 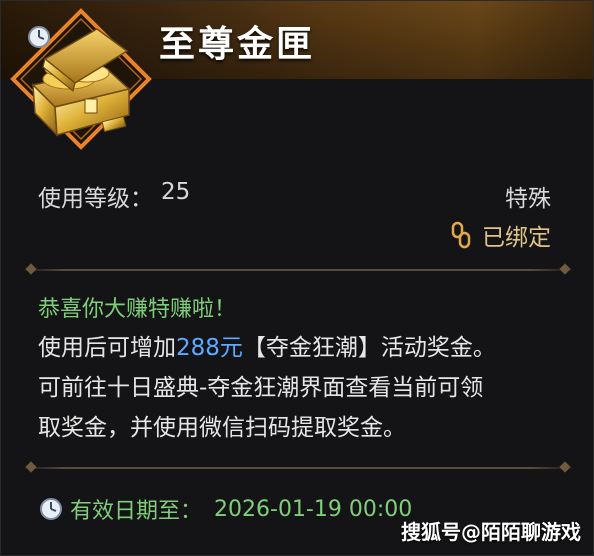 I want to click on congrats-text: 恭喜你大赚特赚啦！, so click(x=137, y=309).